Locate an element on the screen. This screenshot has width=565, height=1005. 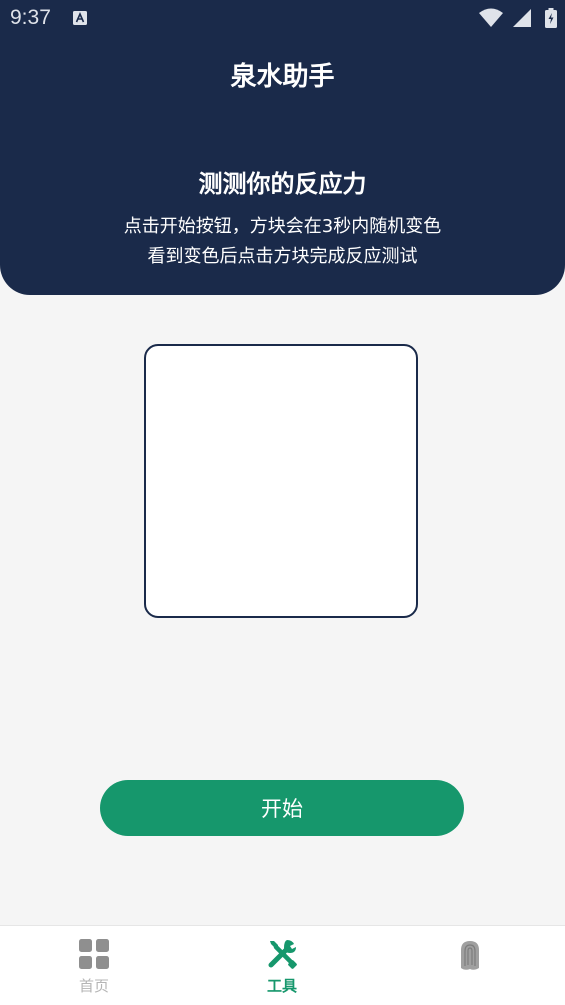
grid-icon is located at coordinates (94, 954).